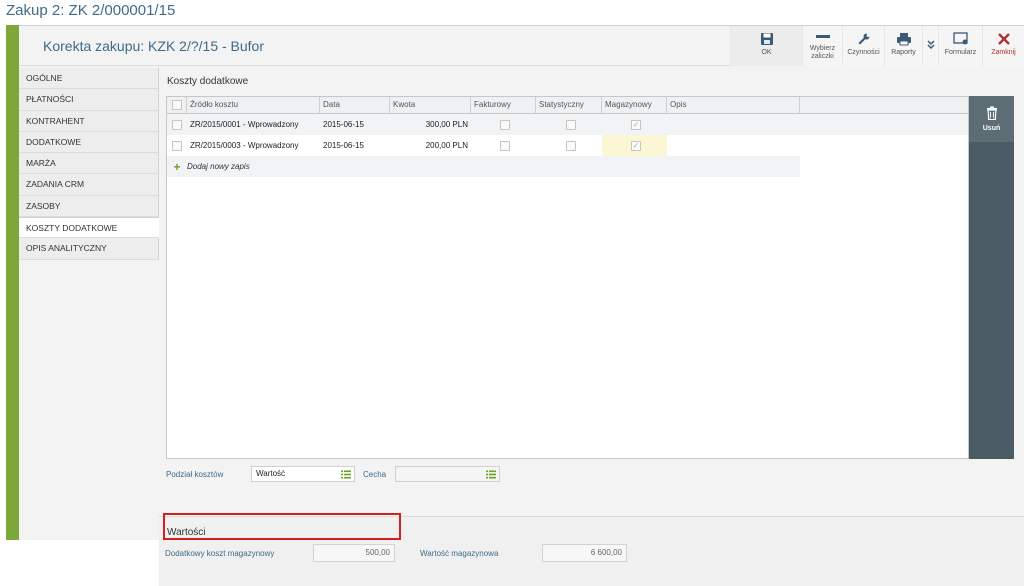 This screenshot has width=1024, height=586. Describe the element at coordinates (991, 277) in the screenshot. I see `grid-side-panel: Usuń` at that location.